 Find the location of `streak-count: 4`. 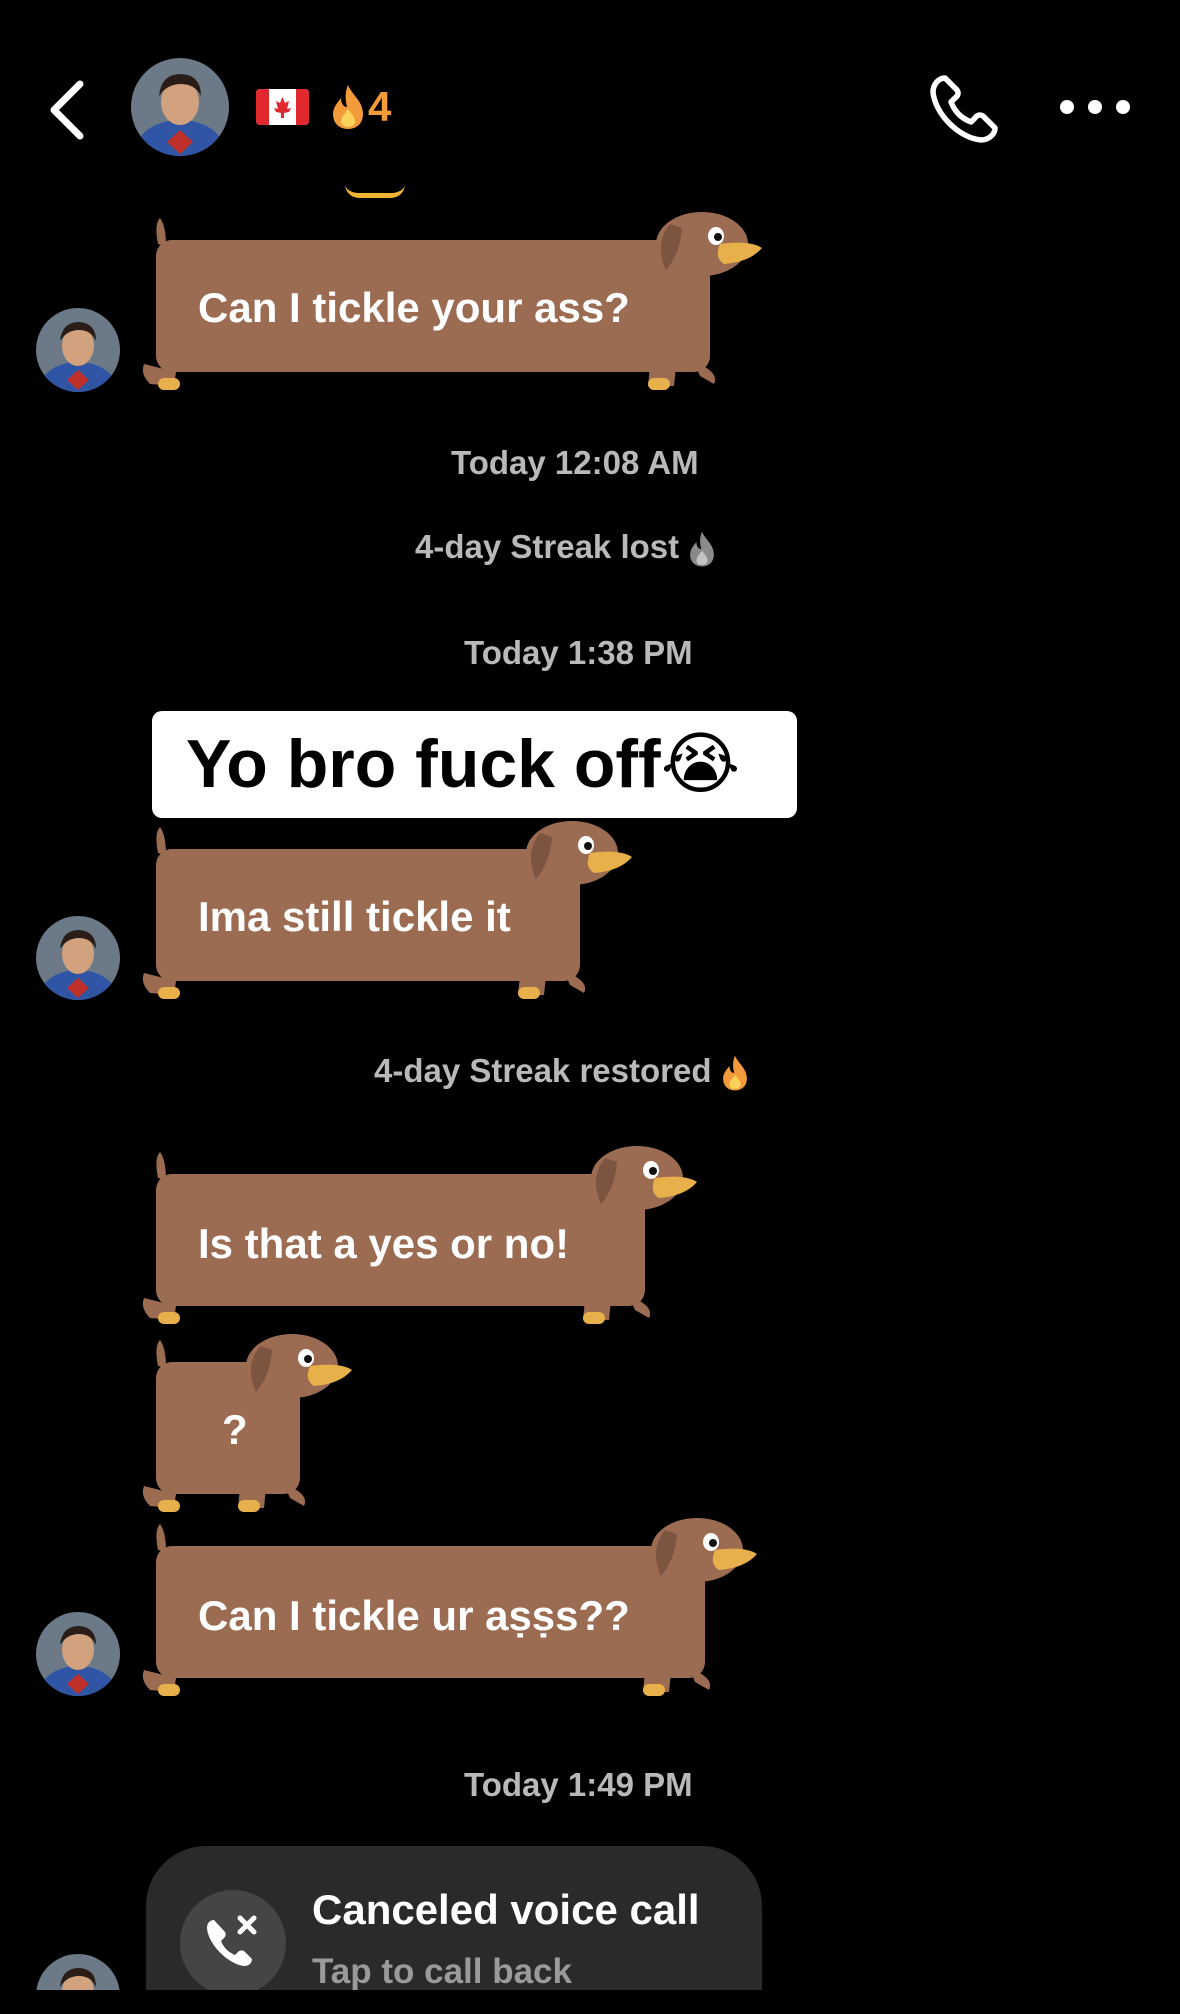

streak-count: 4 is located at coordinates (380, 106).